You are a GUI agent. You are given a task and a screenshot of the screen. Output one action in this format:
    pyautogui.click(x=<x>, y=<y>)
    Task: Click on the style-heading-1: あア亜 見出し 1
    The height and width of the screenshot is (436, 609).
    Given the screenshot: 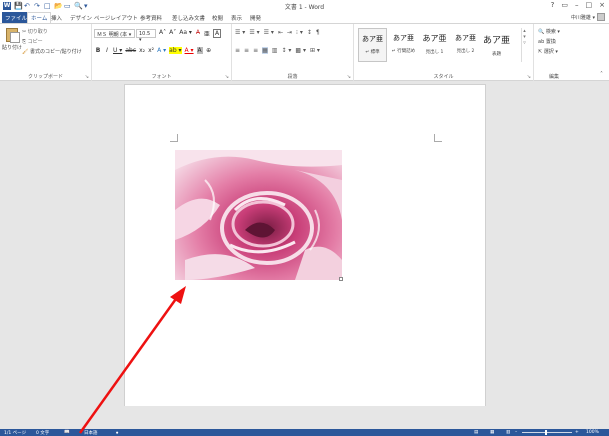 What is the action you would take?
    pyautogui.click(x=434, y=45)
    